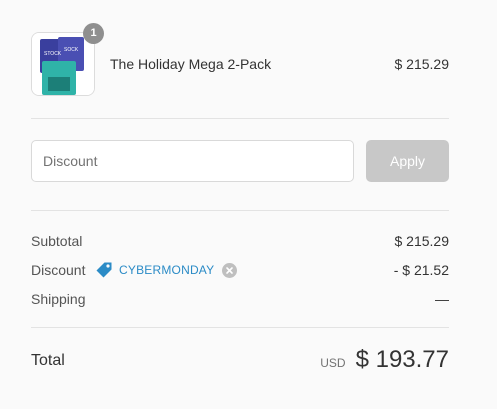 This screenshot has height=409, width=497. What do you see at coordinates (421, 270) in the screenshot?
I see `discount-value: - $ 21.52` at bounding box center [421, 270].